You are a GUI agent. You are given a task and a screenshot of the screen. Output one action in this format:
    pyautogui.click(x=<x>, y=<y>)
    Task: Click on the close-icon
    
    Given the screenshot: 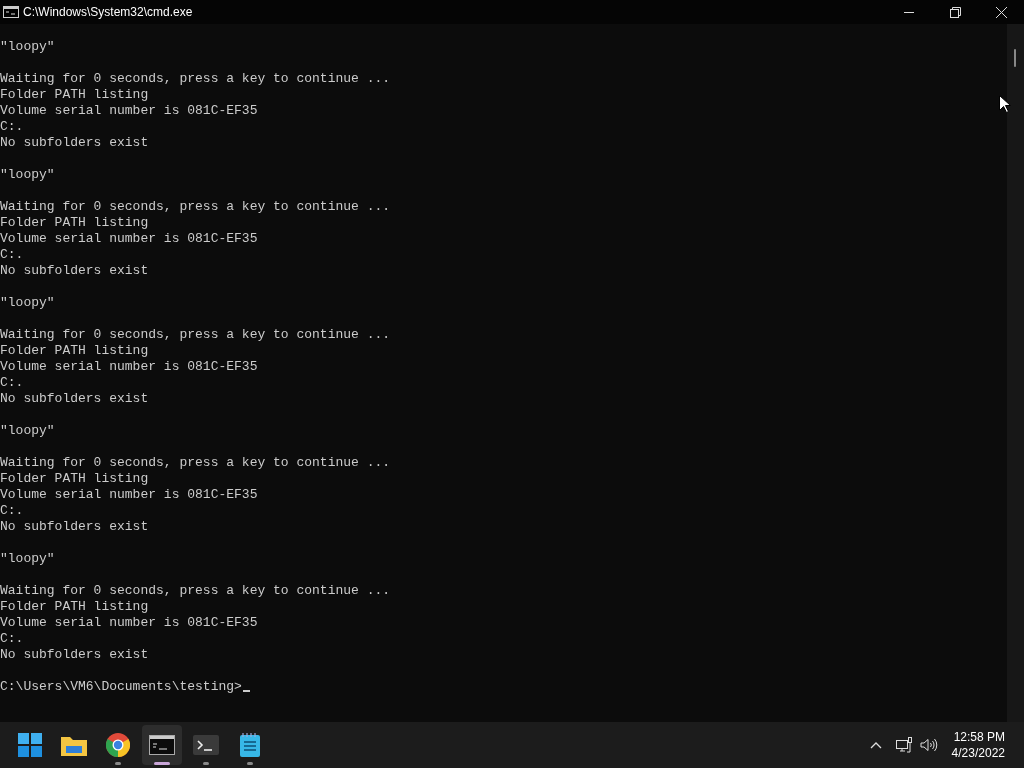 What is the action you would take?
    pyautogui.click(x=1001, y=12)
    